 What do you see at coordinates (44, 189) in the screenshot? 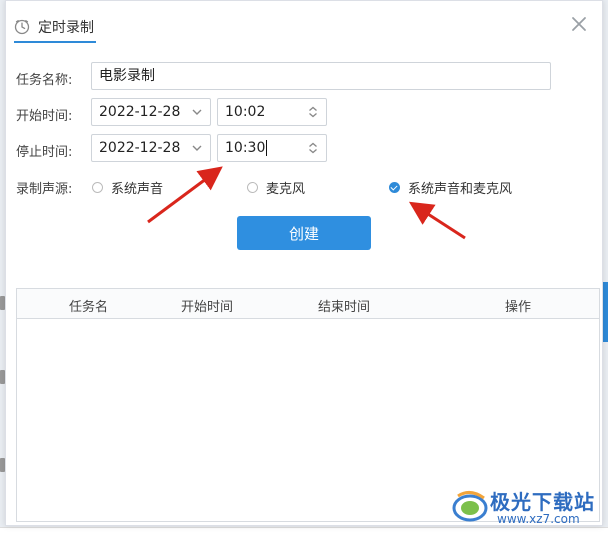
I see `sound-source-label: 录制声源:` at bounding box center [44, 189].